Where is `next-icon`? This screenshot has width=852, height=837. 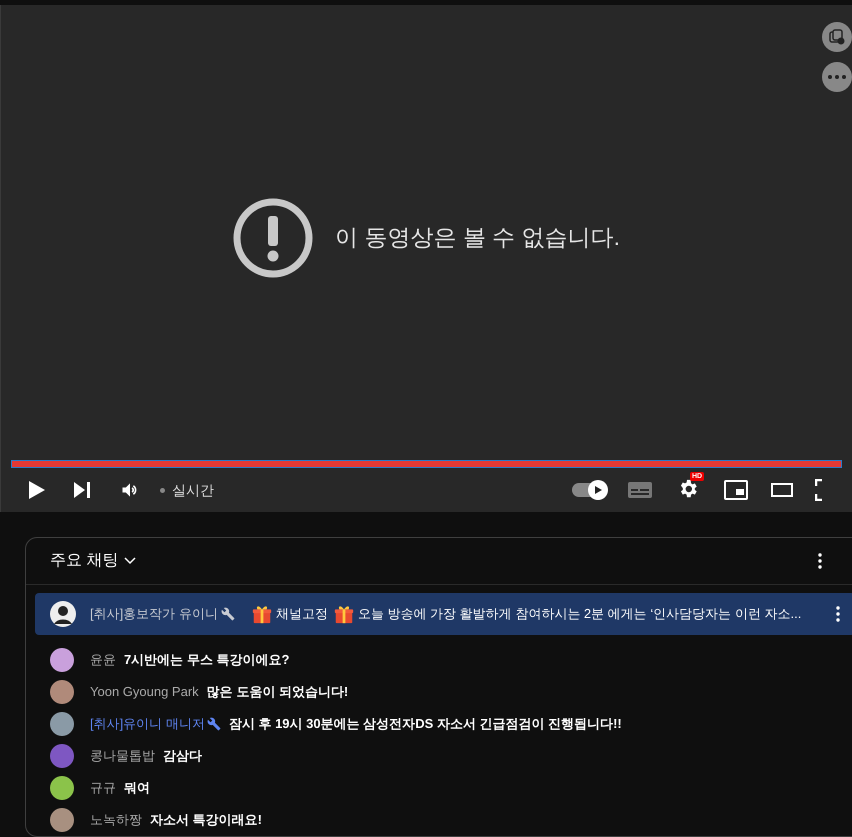 next-icon is located at coordinates (82, 490).